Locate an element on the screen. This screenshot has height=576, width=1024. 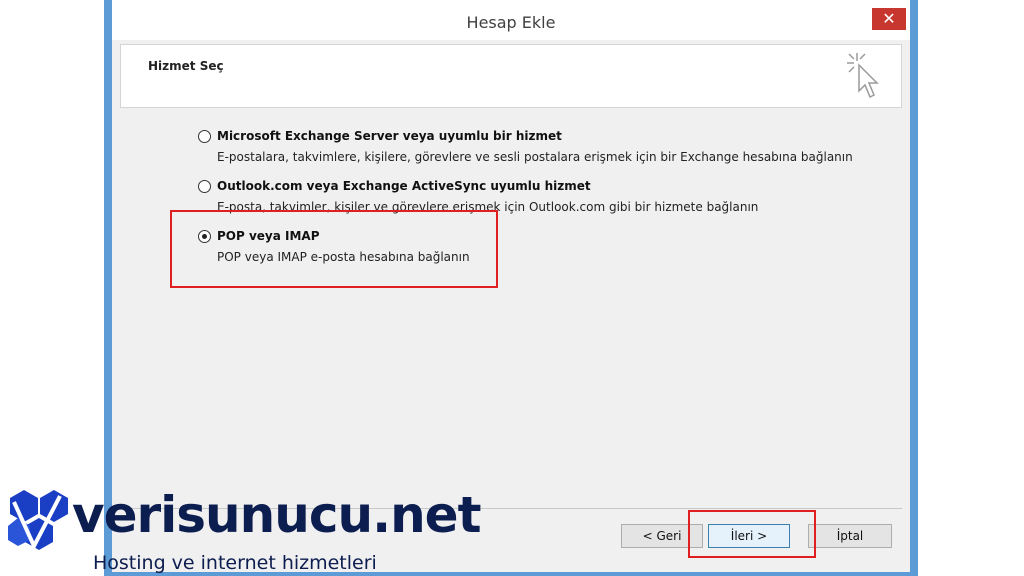
wizard-header: Hizmet Seç is located at coordinates (511, 76).